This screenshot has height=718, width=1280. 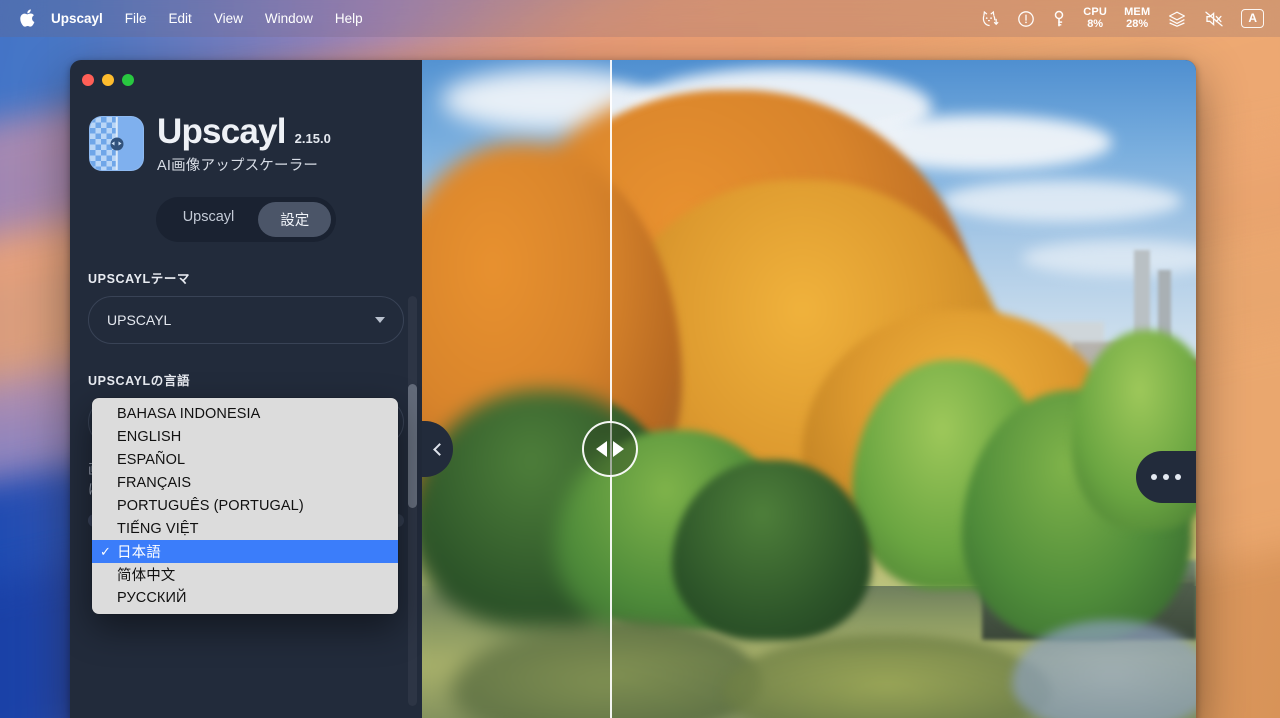 I want to click on menu-item-file: File, so click(x=136, y=18).